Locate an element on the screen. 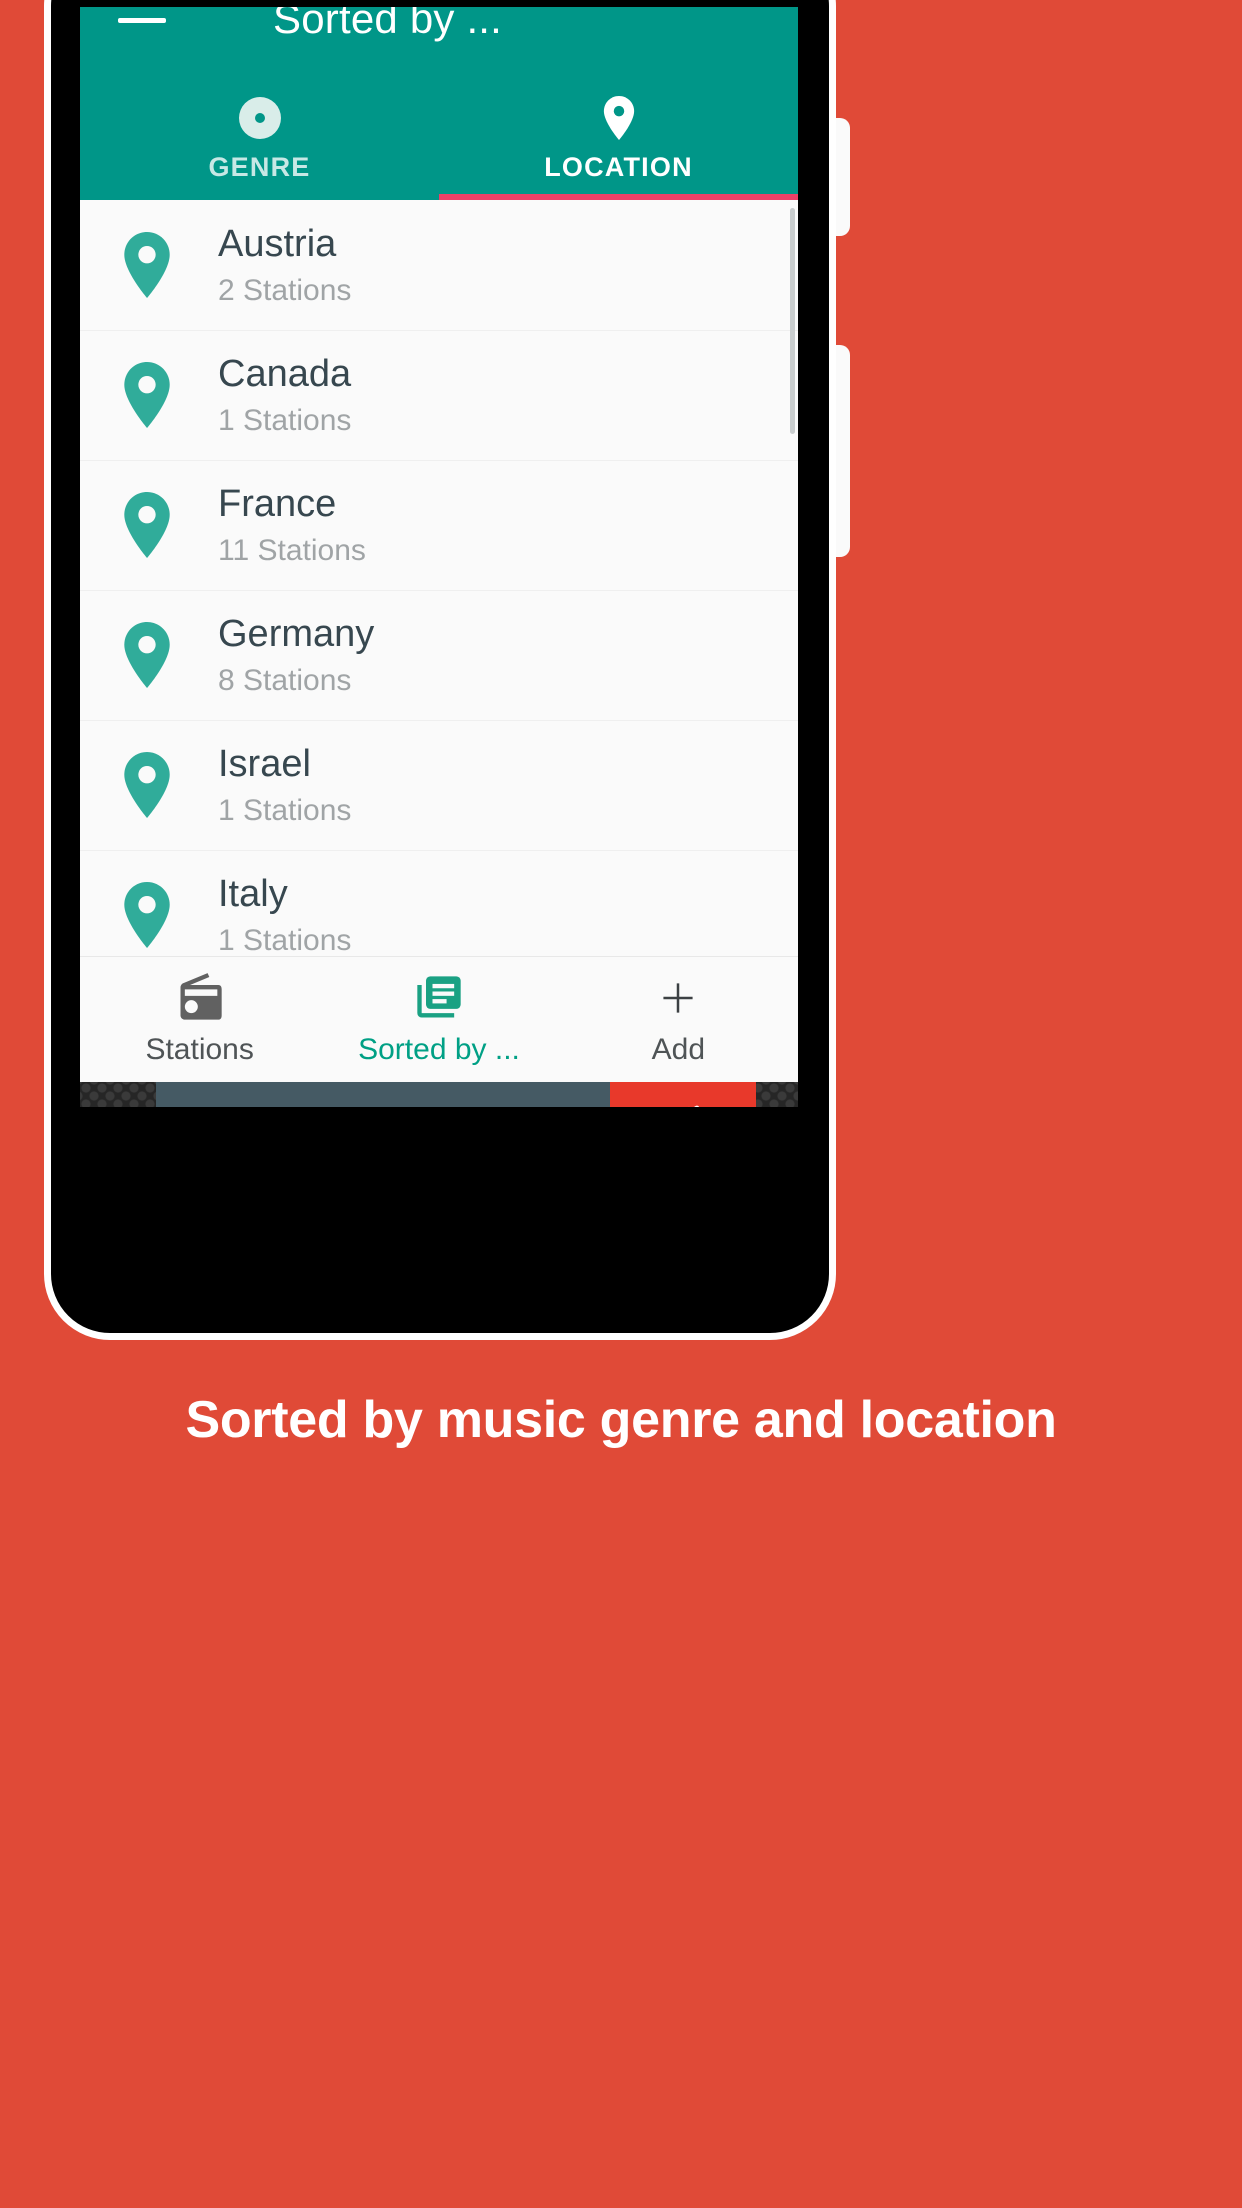 The height and width of the screenshot is (2208, 1242). disc-icon is located at coordinates (259, 117).